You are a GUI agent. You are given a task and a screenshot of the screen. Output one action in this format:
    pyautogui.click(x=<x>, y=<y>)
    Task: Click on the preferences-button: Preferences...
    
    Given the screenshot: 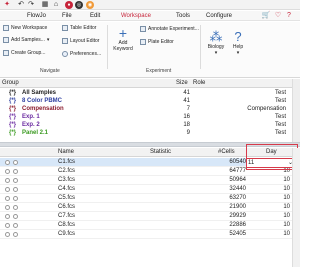 What is the action you would take?
    pyautogui.click(x=81, y=54)
    